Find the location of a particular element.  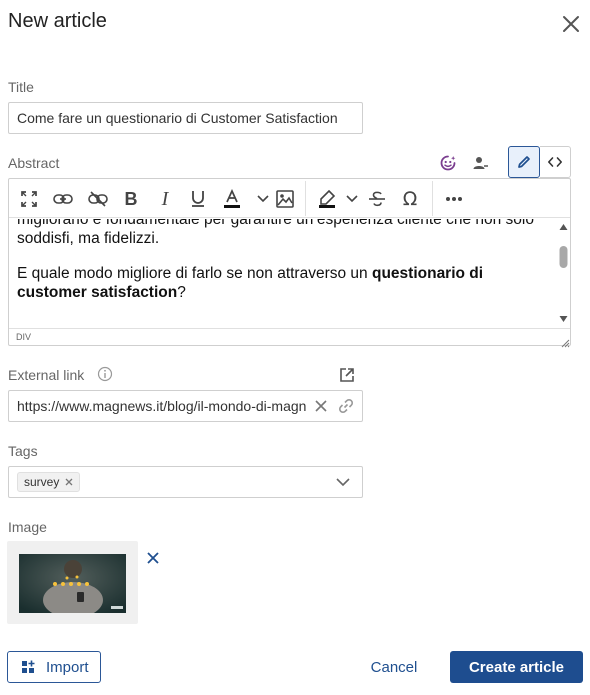

editor-toolbar: B I Ω is located at coordinates (289, 198).